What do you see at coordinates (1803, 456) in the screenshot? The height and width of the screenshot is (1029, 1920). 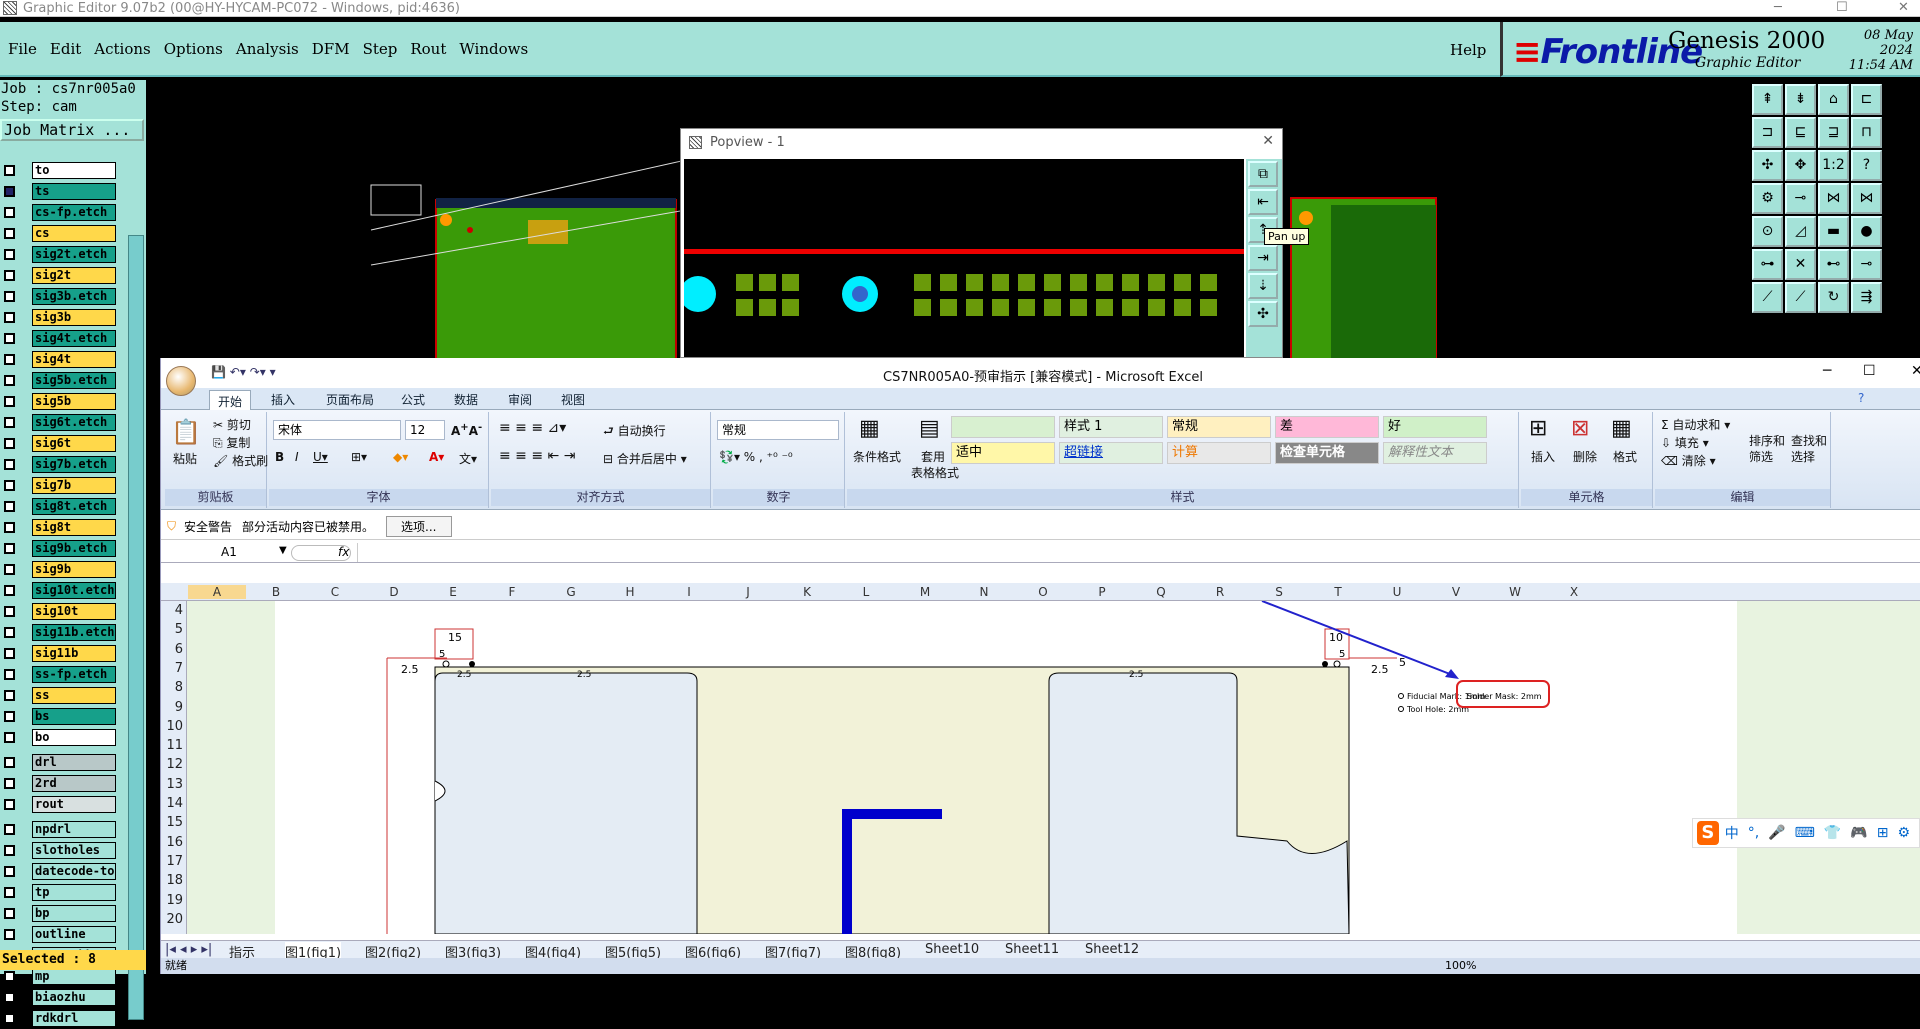 I see `find-select-button-2: 选择` at bounding box center [1803, 456].